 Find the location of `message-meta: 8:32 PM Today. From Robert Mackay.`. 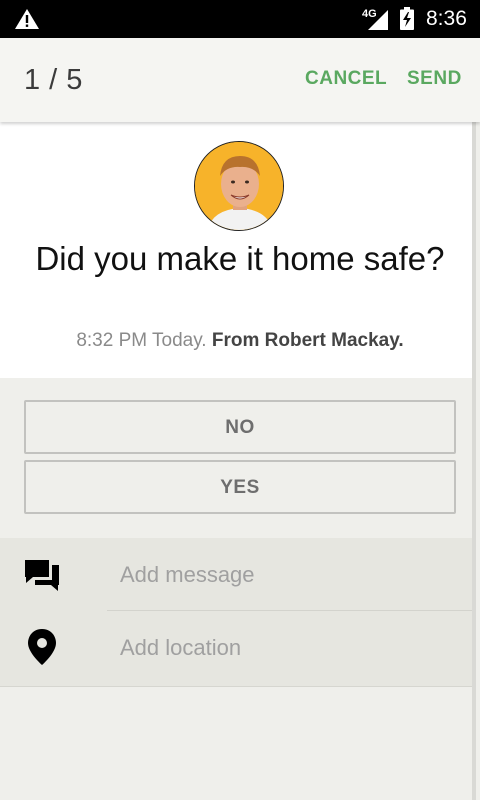

message-meta: 8:32 PM Today. From Robert Mackay. is located at coordinates (240, 341).